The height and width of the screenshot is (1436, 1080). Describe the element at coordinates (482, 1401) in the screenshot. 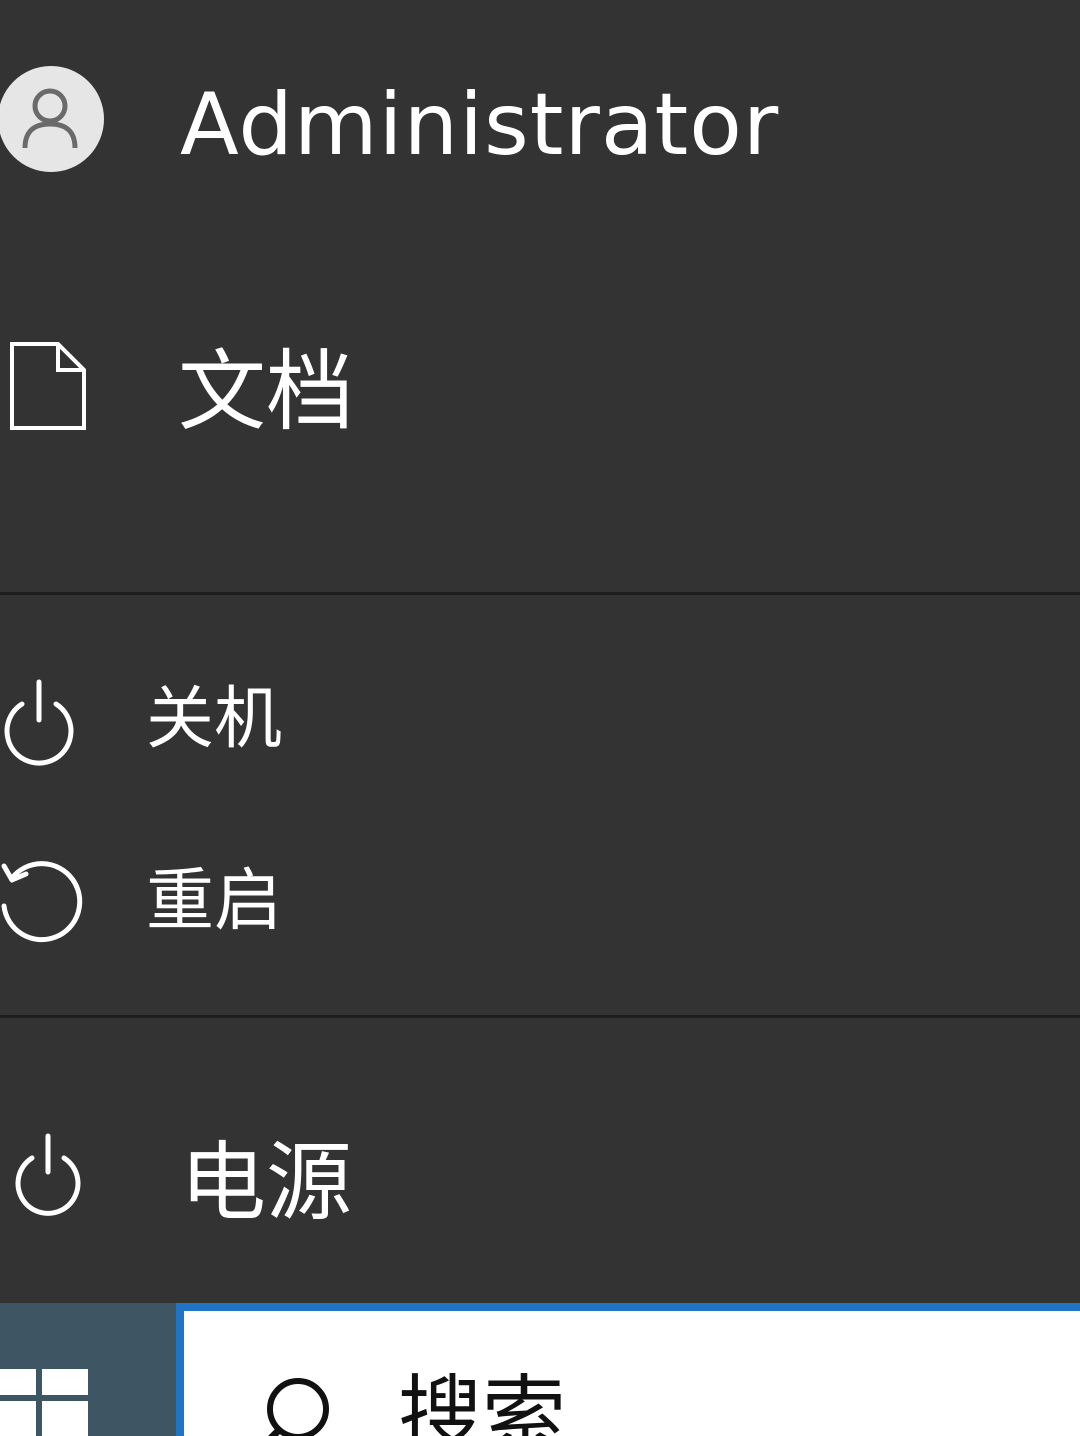

I see `search-placeholder: 搜索` at that location.